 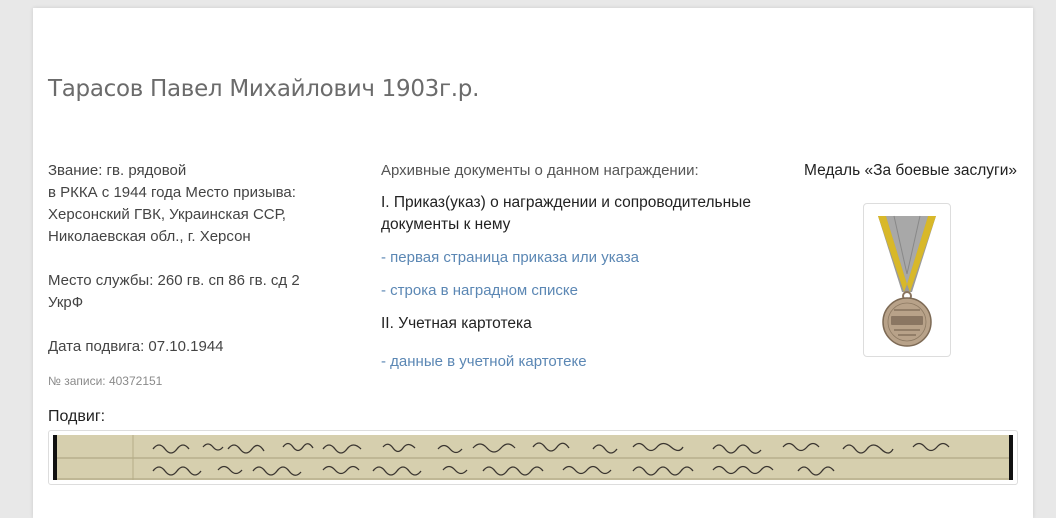 What do you see at coordinates (264, 89) in the screenshot?
I see `page-title: Тарасов Павел Михайлович 1903г.р.` at bounding box center [264, 89].